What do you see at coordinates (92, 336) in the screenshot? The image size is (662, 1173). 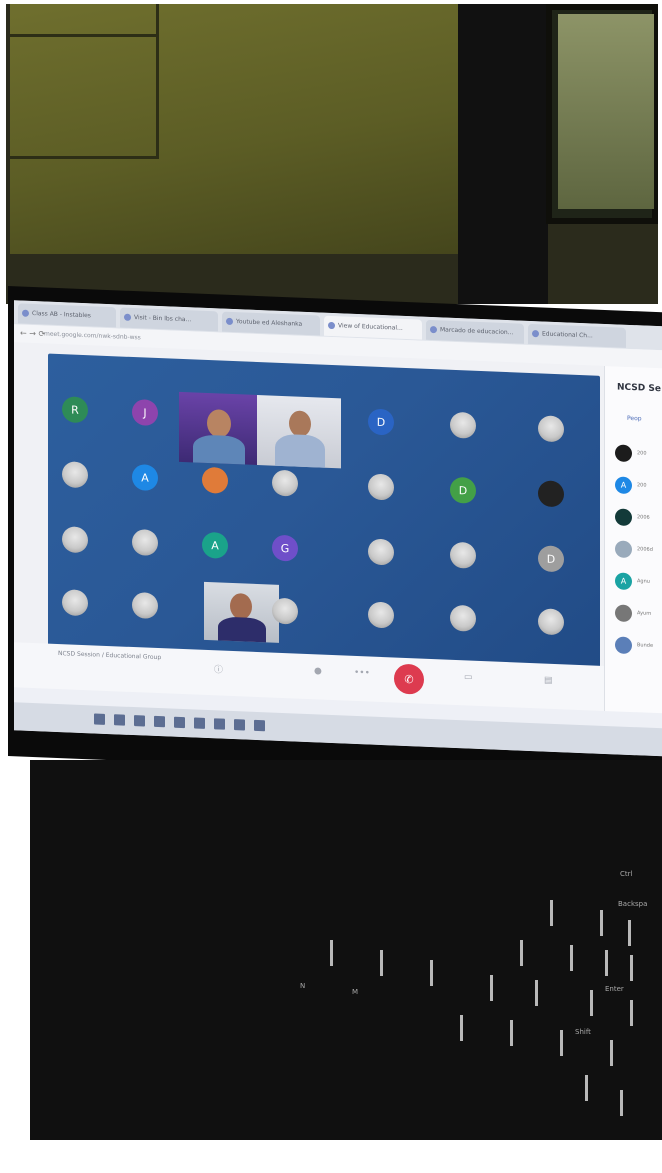 I see `address-text: meet.google.com/nwk-sdnb-wss` at bounding box center [92, 336].